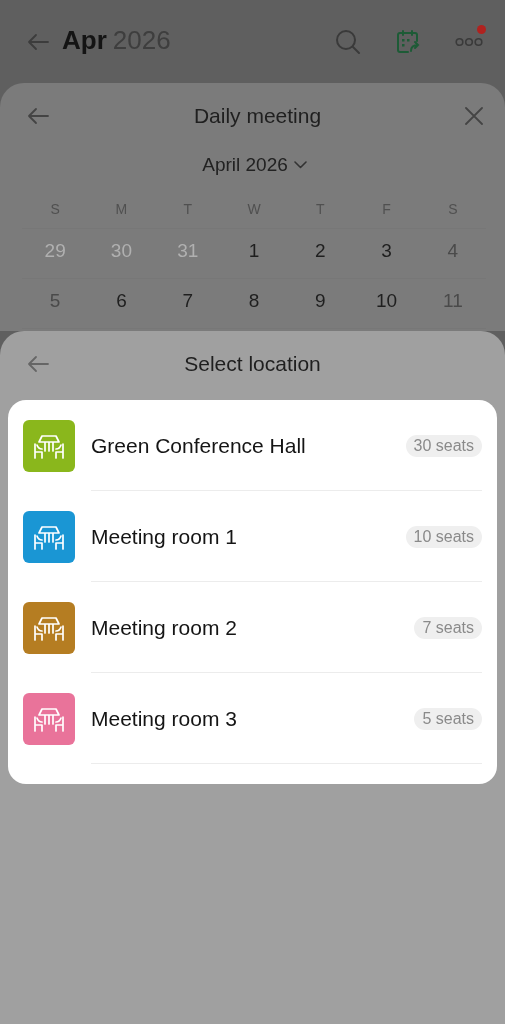  I want to click on room-item: Meeting room 1 10 seats, so click(252, 536).